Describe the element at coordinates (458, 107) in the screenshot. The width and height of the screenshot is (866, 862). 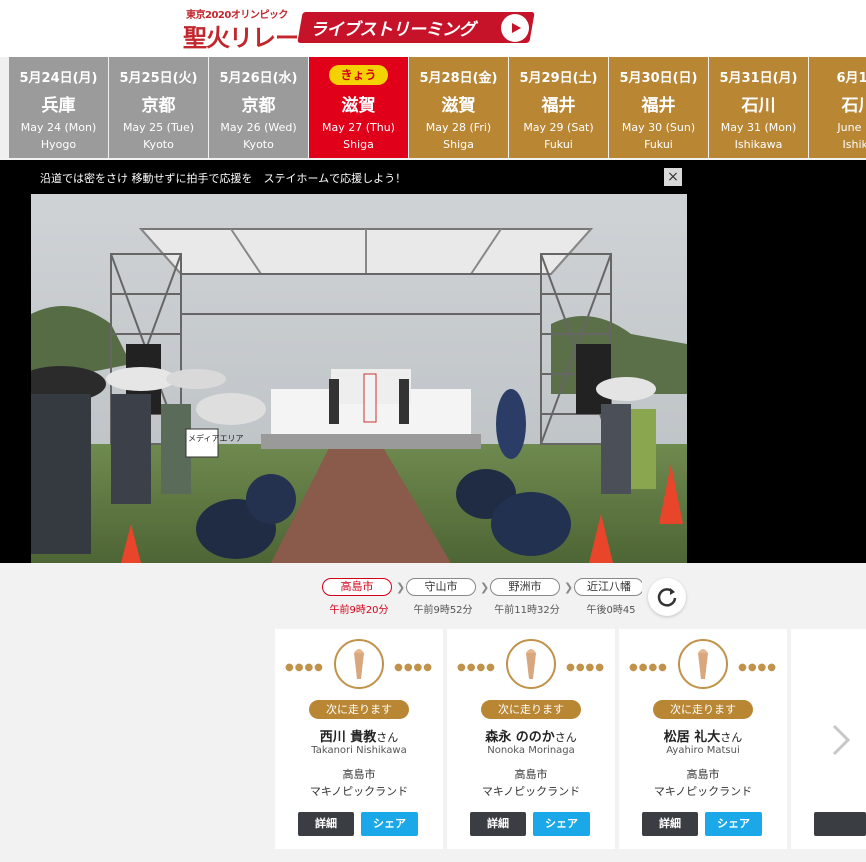
I see `tab-may-28: 5月28日(金) 滋賀 May 28 (Fri) Shiga` at that location.